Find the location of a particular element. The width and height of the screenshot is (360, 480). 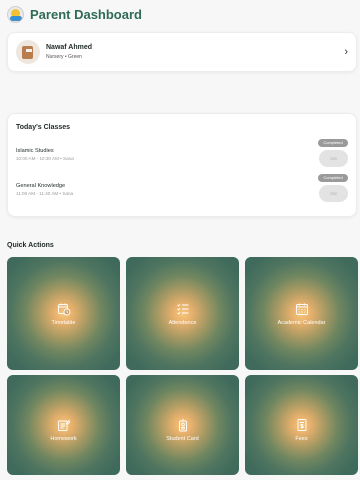

quick-action-label: Academic Calendar is located at coordinates (301, 322).